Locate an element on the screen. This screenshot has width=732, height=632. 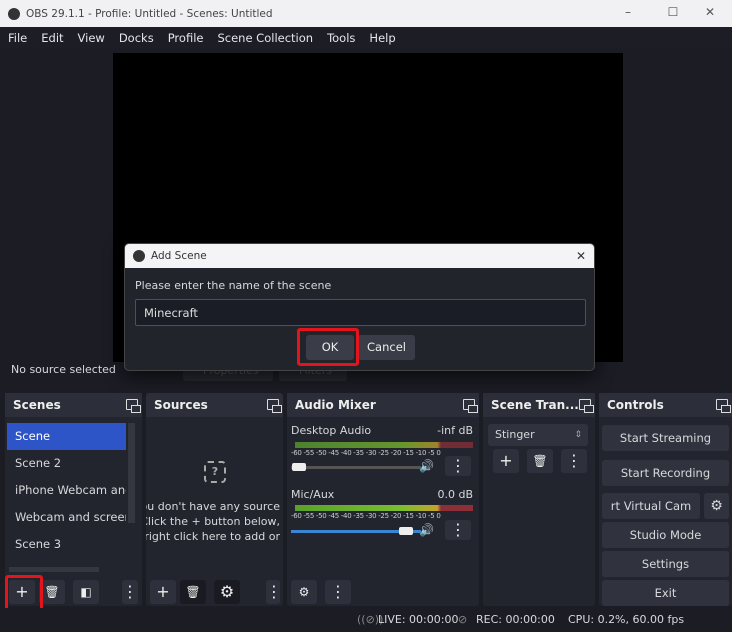
horizontal-scrollbar is located at coordinates (54, 569).